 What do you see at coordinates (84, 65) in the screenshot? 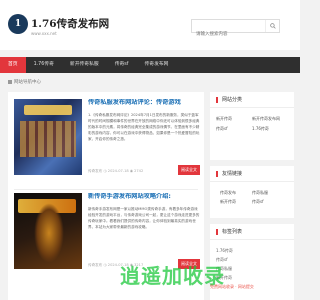
I see `nav-item-new-servers: 新开传奇私服` at bounding box center [84, 65].